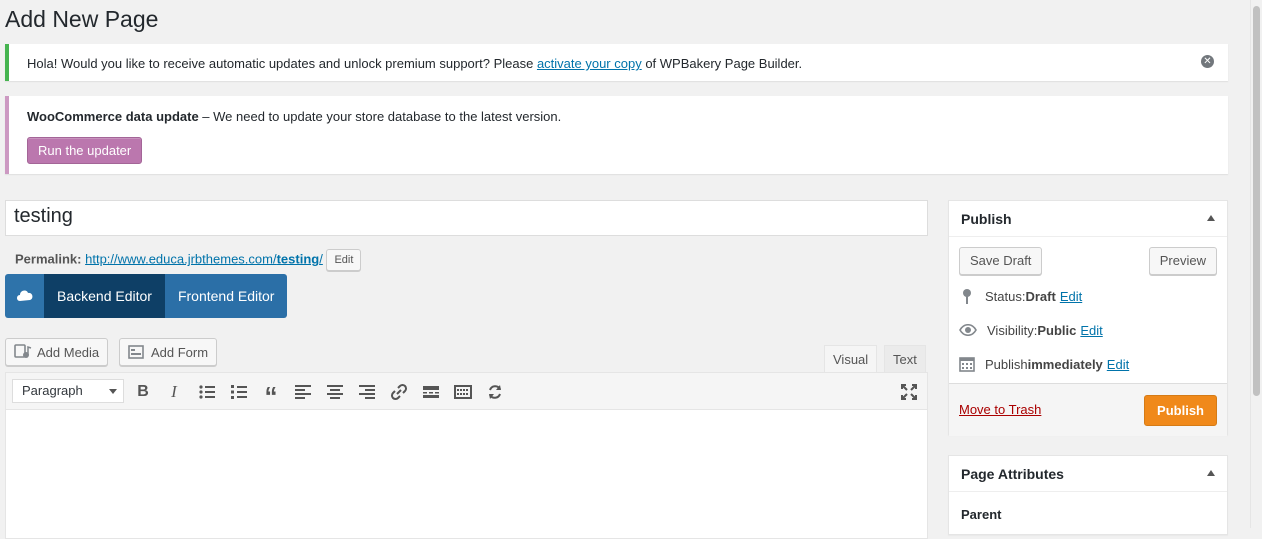 This screenshot has width=1262, height=539. I want to click on bold-icon: B, so click(143, 392).